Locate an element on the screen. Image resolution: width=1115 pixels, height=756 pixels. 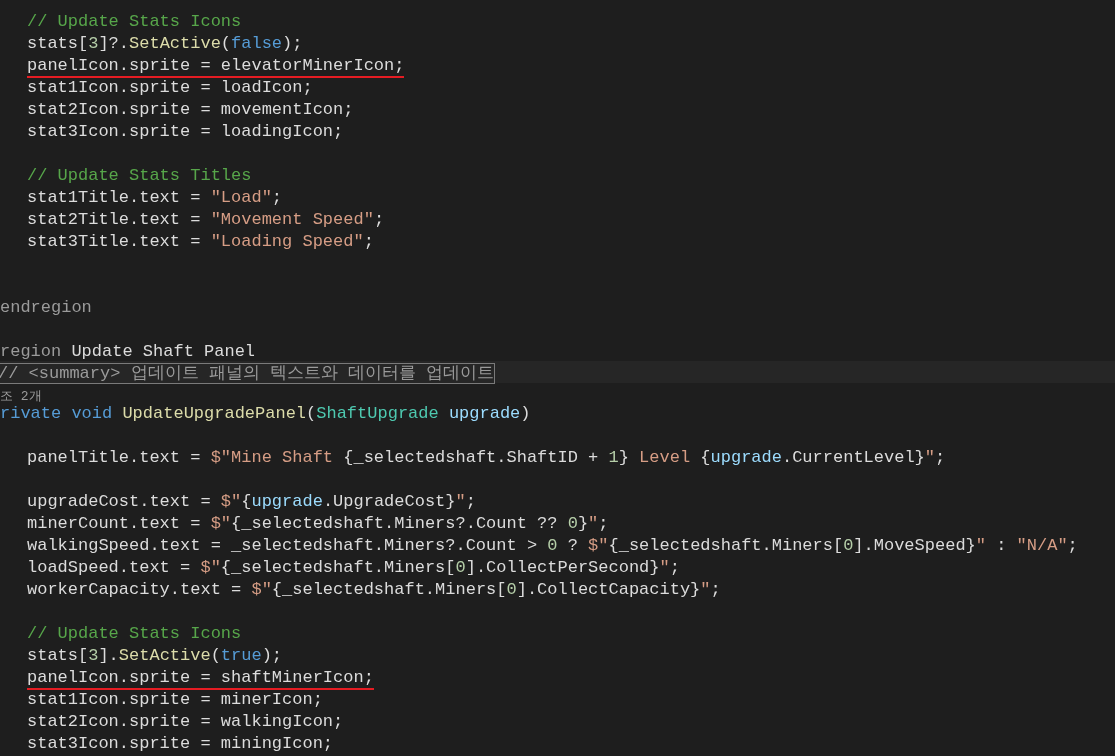
code-line: stat1Icon.sprite = loadIcon; is located at coordinates (170, 88).